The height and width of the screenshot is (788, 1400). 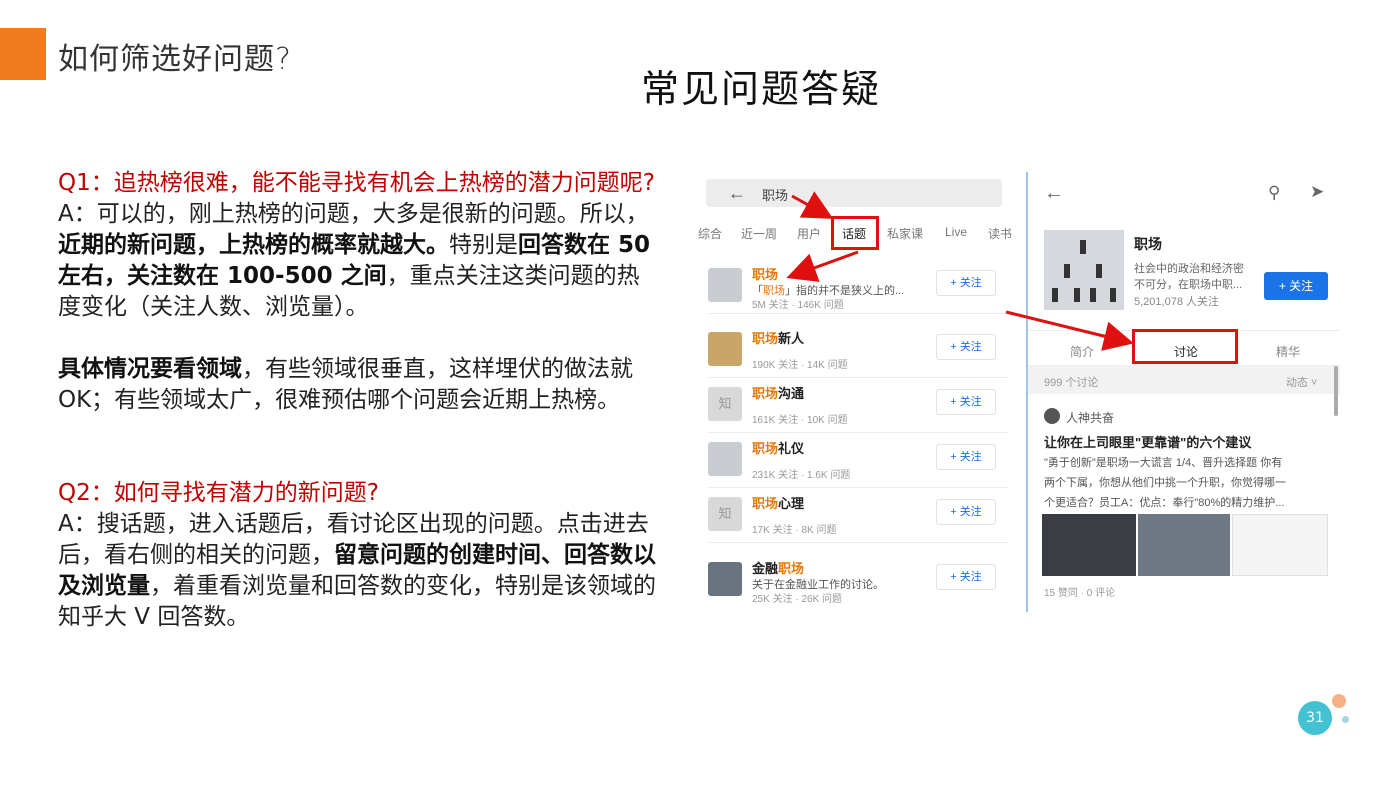 What do you see at coordinates (960, 271) in the screenshot?
I see `annotation-arrows` at bounding box center [960, 271].